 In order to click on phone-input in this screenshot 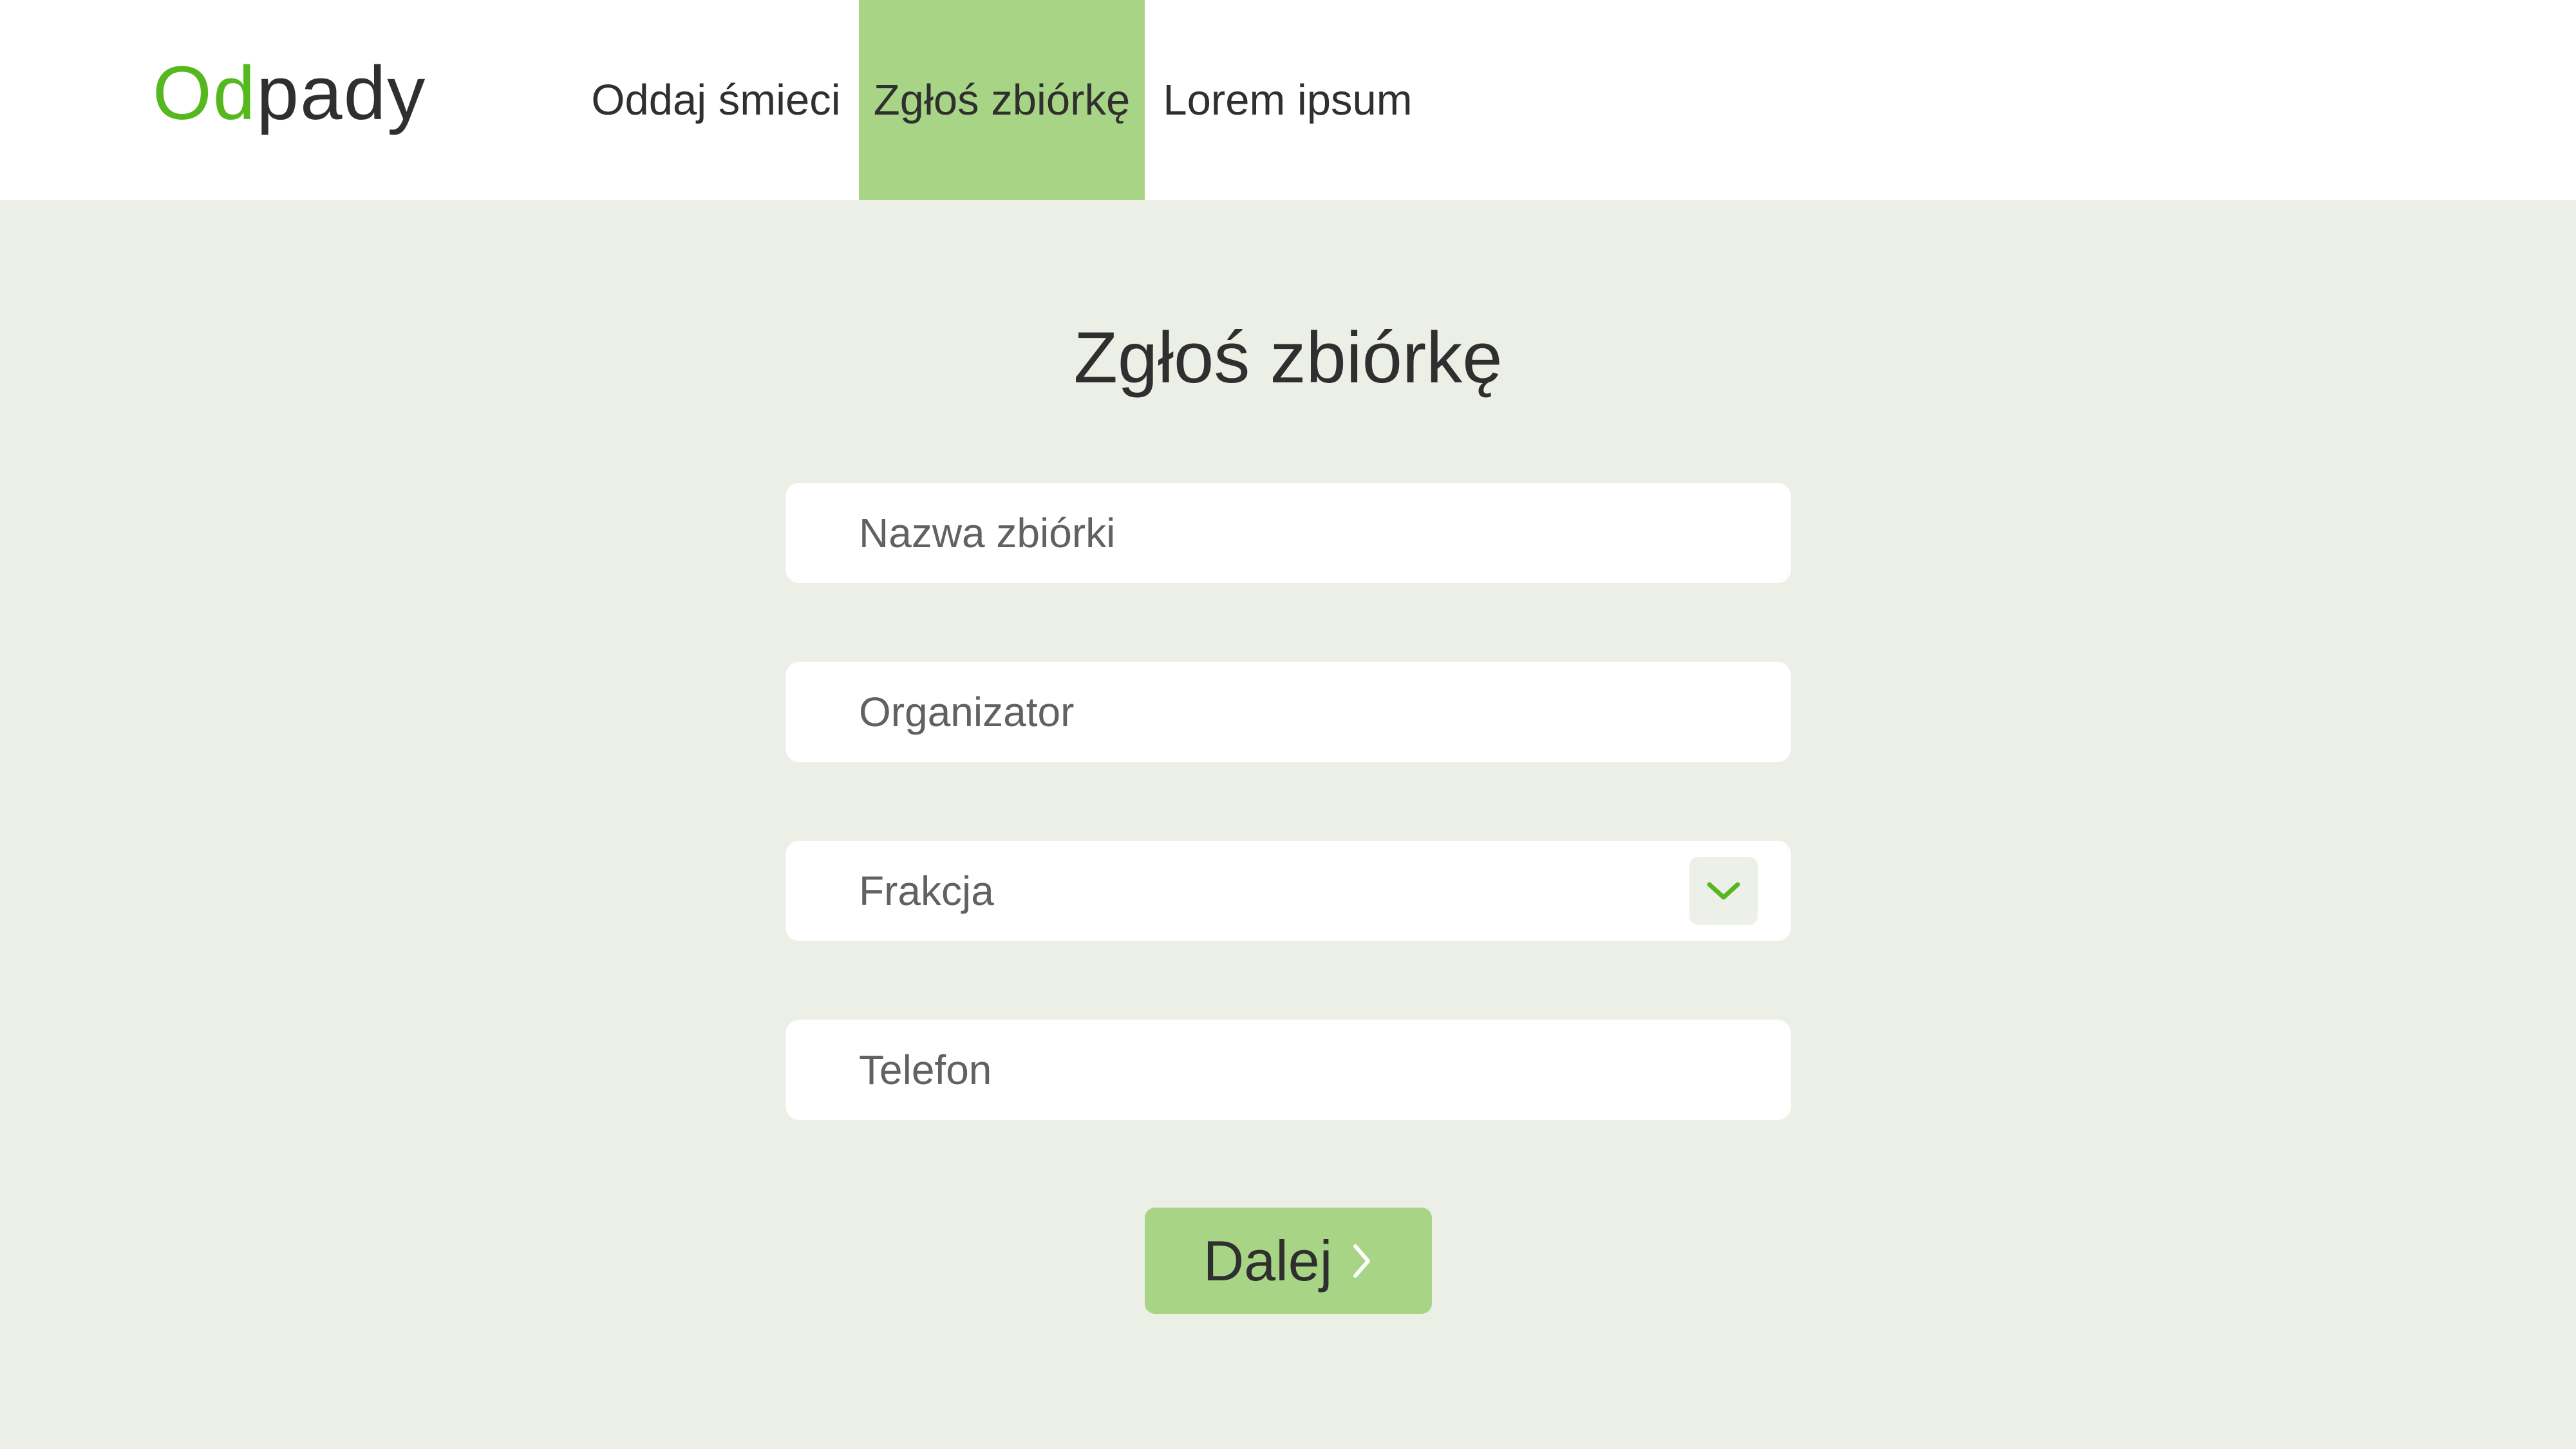, I will do `click(1288, 1070)`.